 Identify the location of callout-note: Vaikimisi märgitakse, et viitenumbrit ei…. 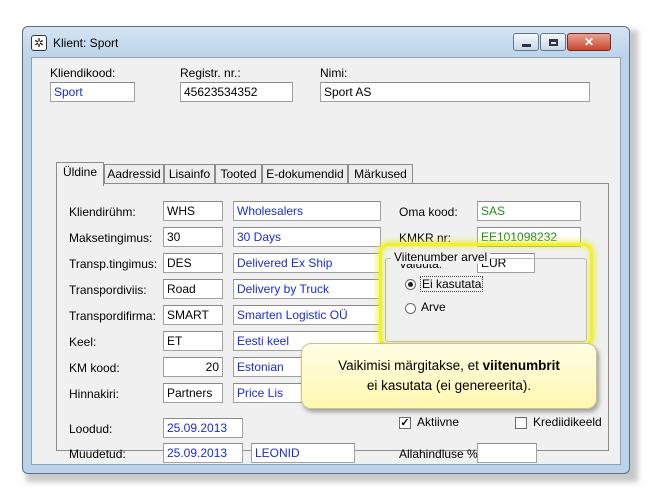
(449, 376).